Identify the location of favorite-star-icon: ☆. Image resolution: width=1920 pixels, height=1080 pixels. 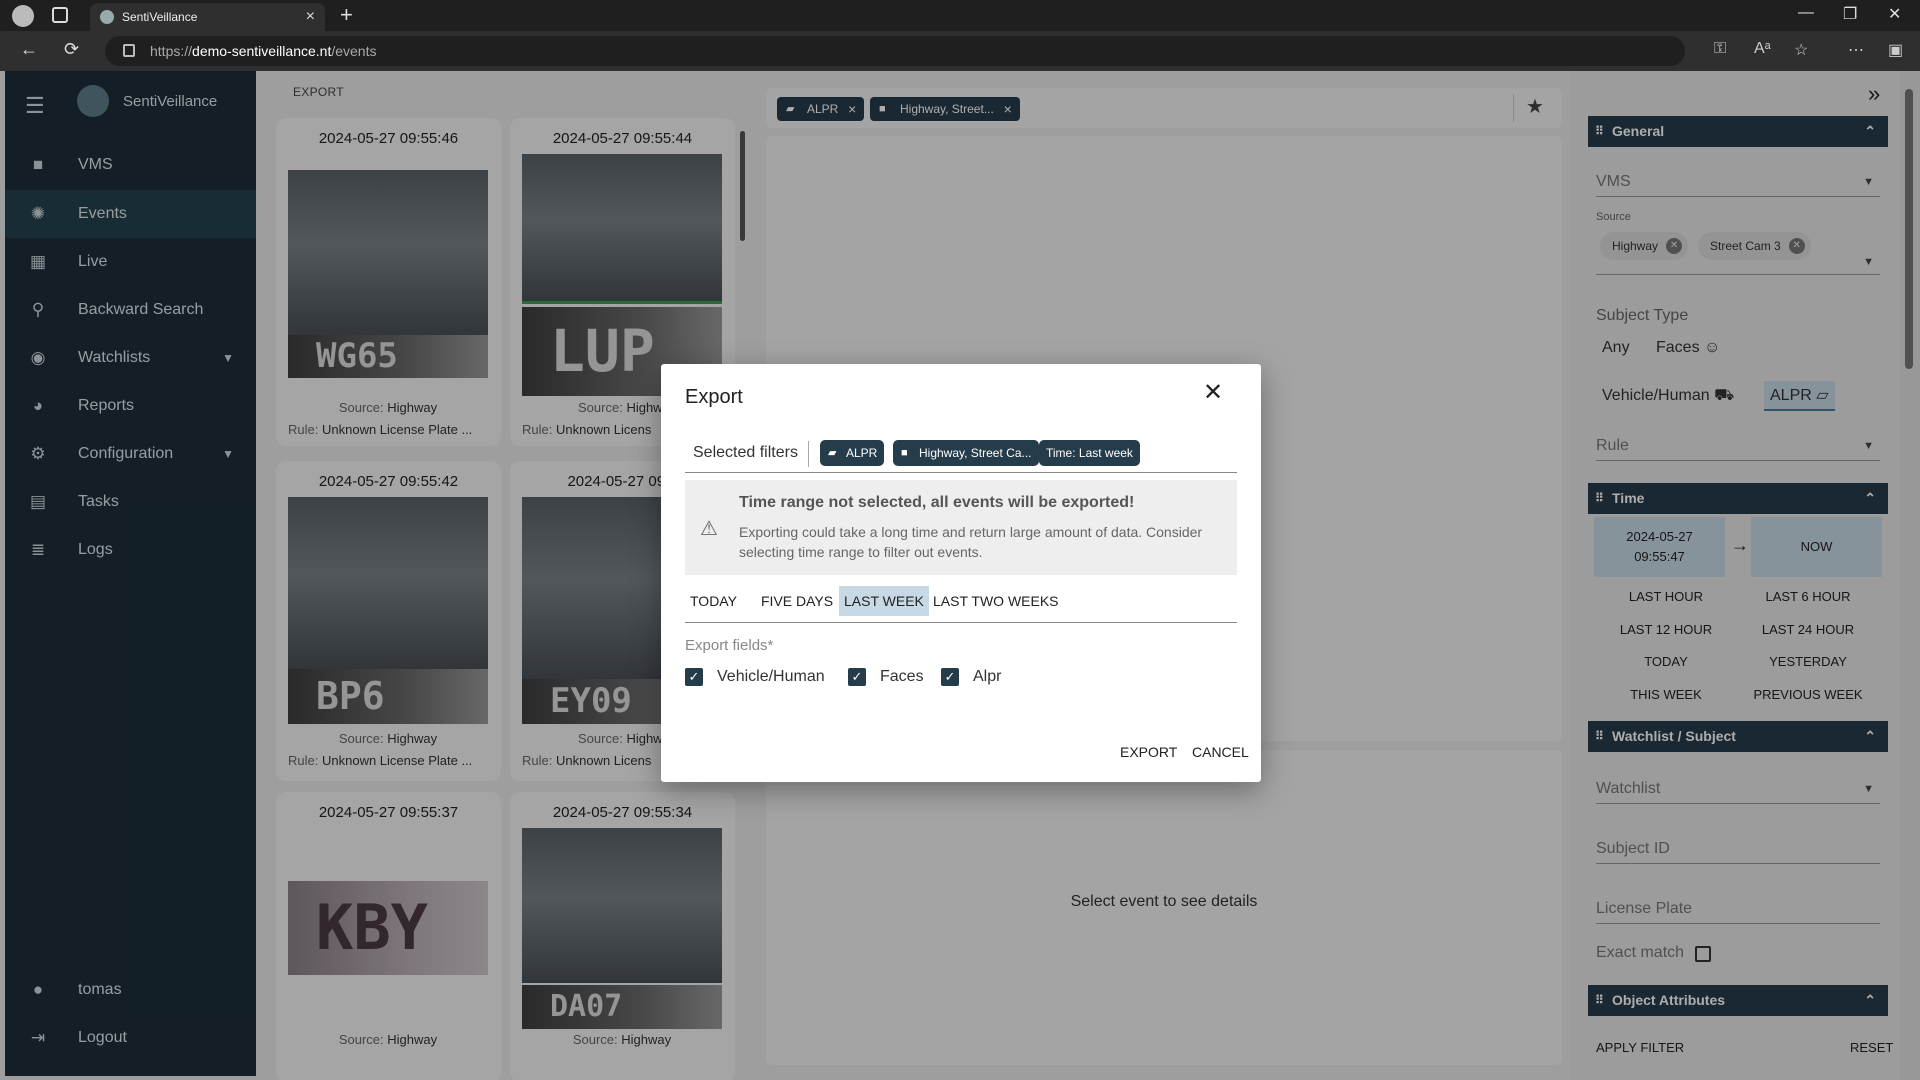
(1801, 50).